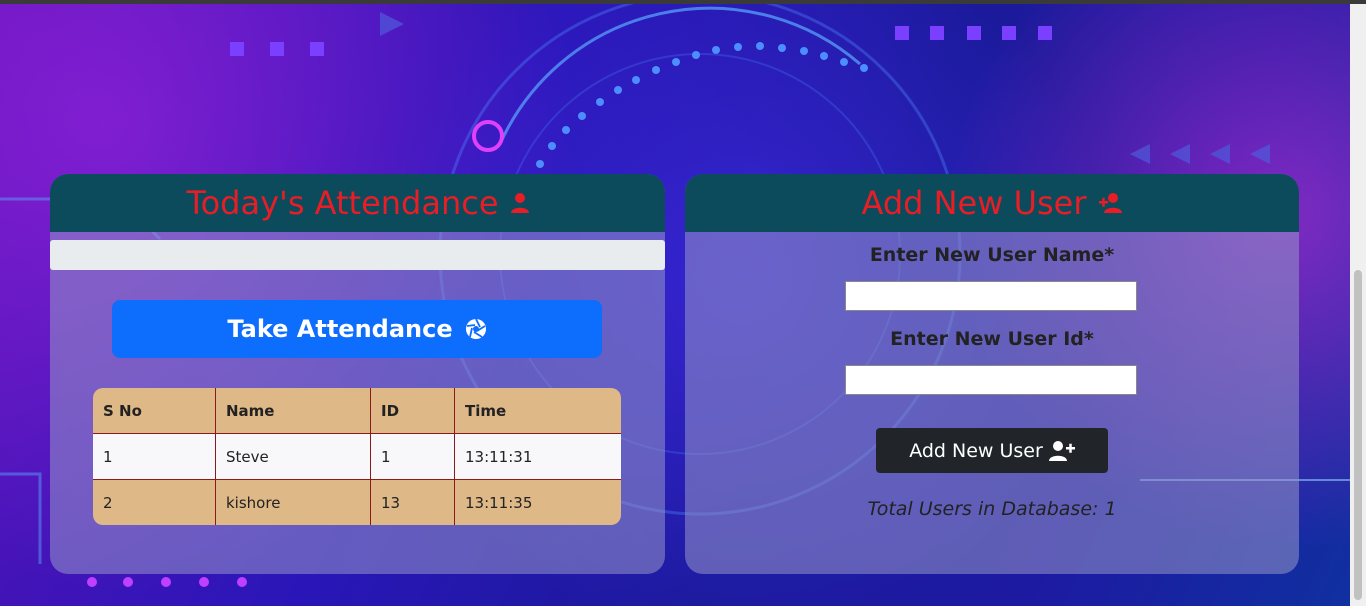 This screenshot has width=1366, height=606. I want to click on add-new-user-button: Add New User, so click(992, 450).